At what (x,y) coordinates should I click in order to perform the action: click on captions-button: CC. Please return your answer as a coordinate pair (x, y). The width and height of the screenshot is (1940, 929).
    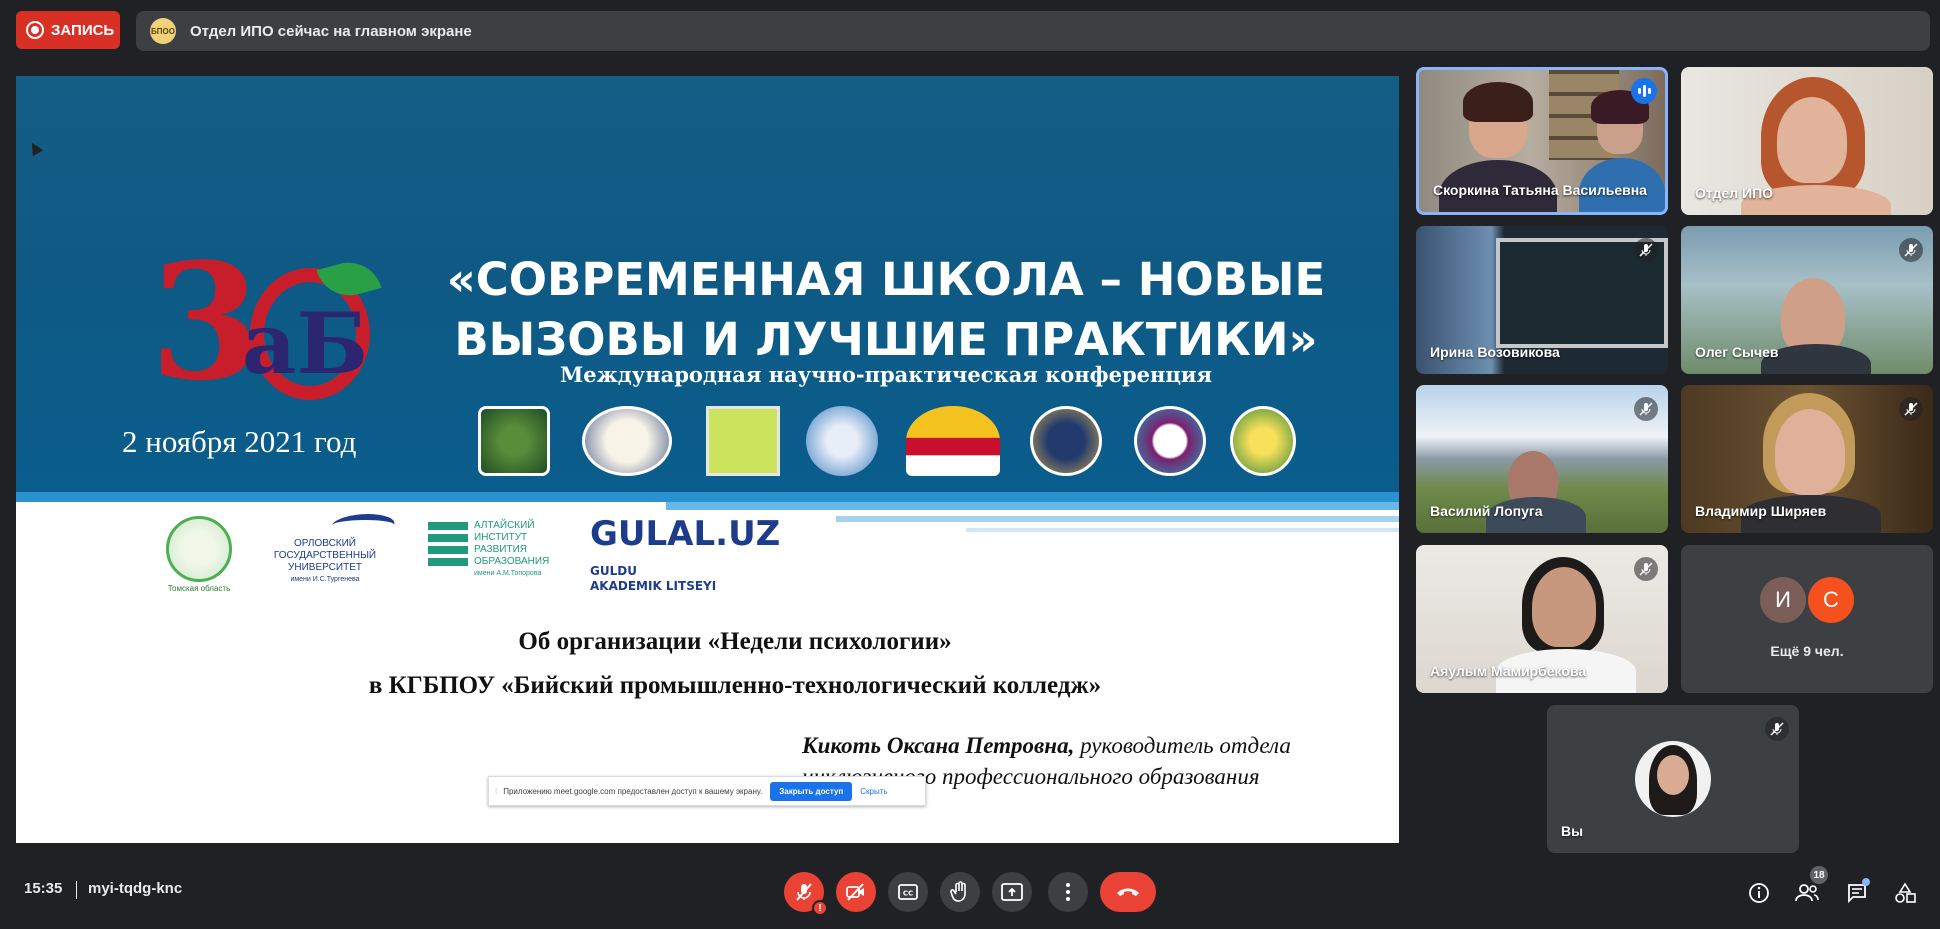
    Looking at the image, I should click on (908, 892).